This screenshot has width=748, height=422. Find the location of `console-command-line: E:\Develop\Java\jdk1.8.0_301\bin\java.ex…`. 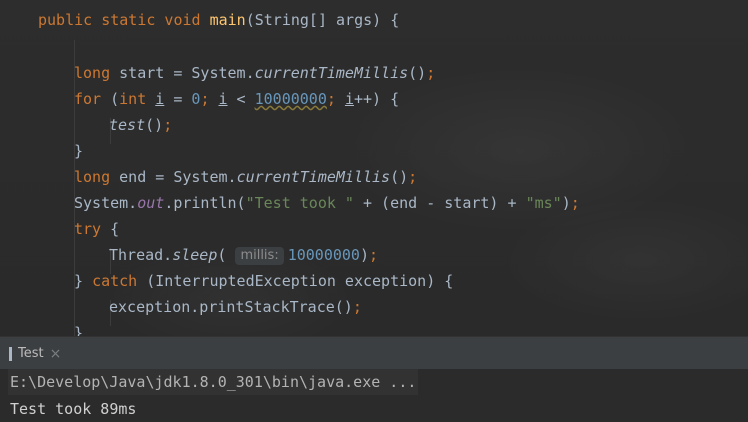

console-command-line: E:\Develop\Java\jdk1.8.0_301\bin\java.ex… is located at coordinates (213, 382).